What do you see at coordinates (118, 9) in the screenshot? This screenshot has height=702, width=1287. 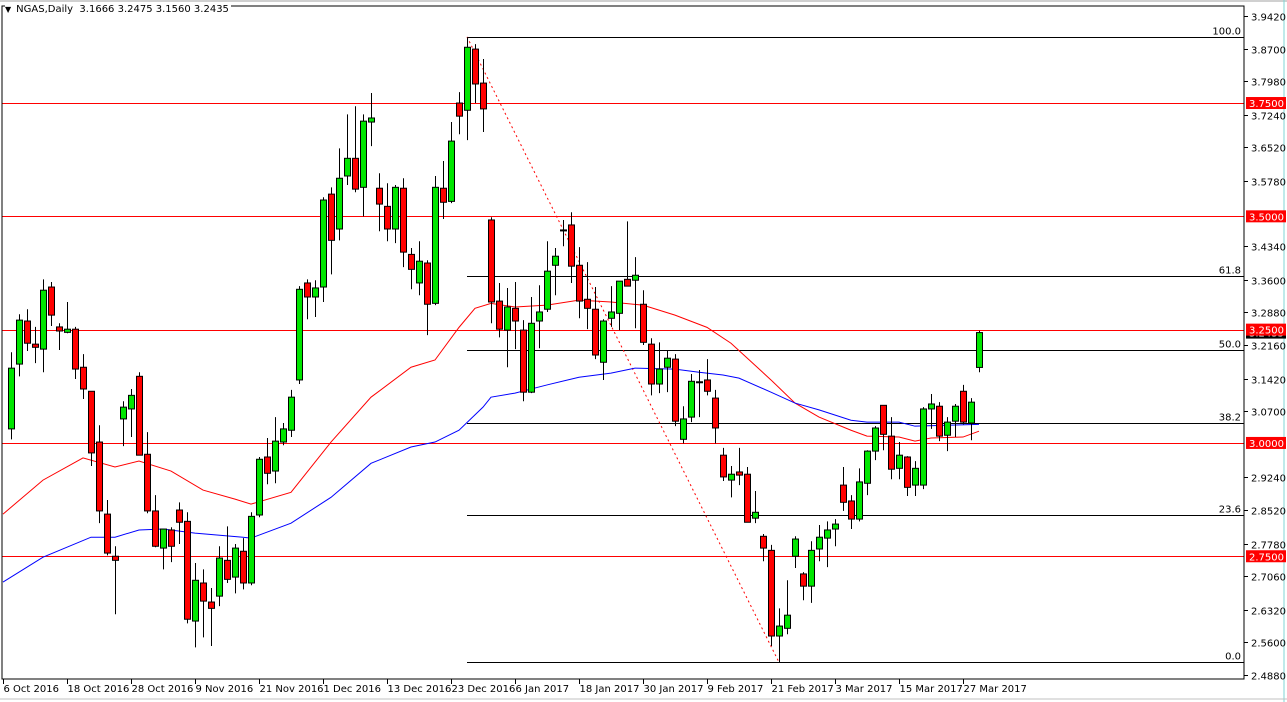 I see `chart-header: ▼ NGAS,Daily 3.1666 3.2475 3.1560 3.2435` at bounding box center [118, 9].